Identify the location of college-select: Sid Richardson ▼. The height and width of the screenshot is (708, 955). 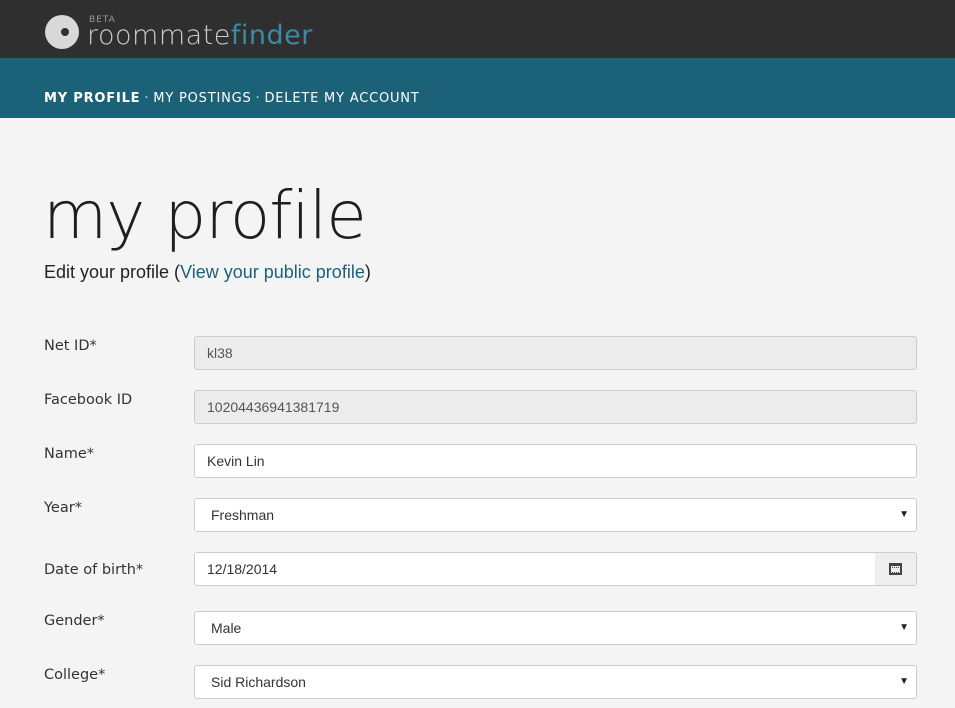
(555, 682).